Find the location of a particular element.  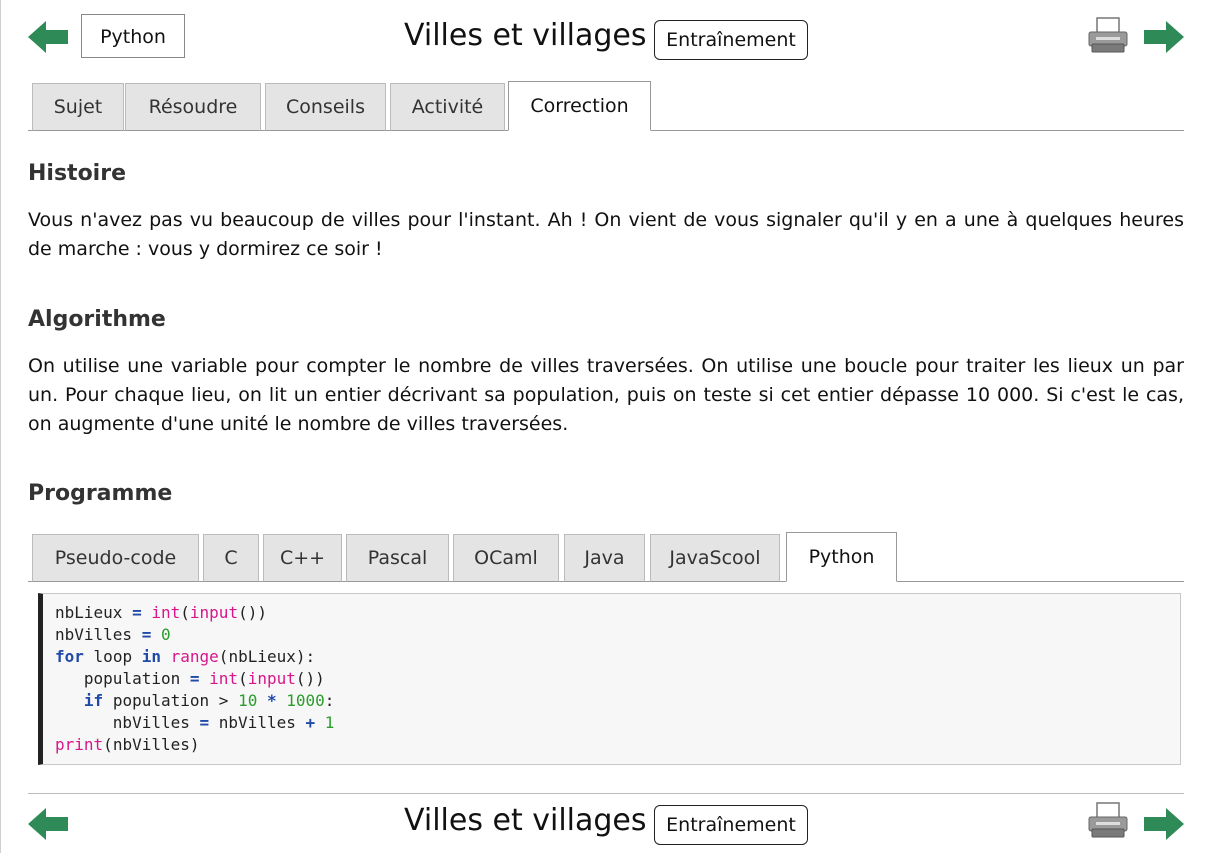

tab-sujet: Sujet is located at coordinates (78, 107).